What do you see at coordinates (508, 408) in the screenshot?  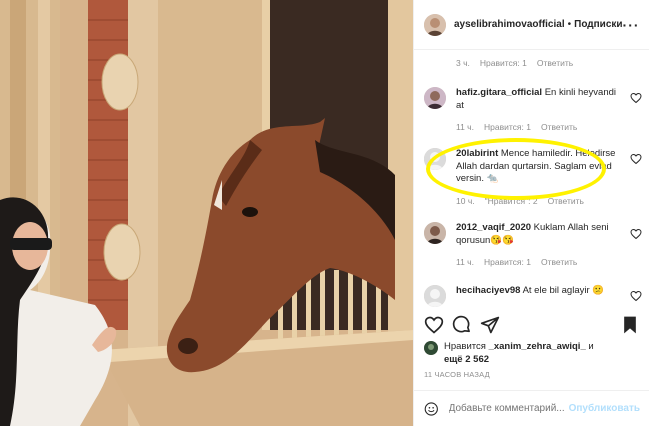 I see `add-comment-input` at bounding box center [508, 408].